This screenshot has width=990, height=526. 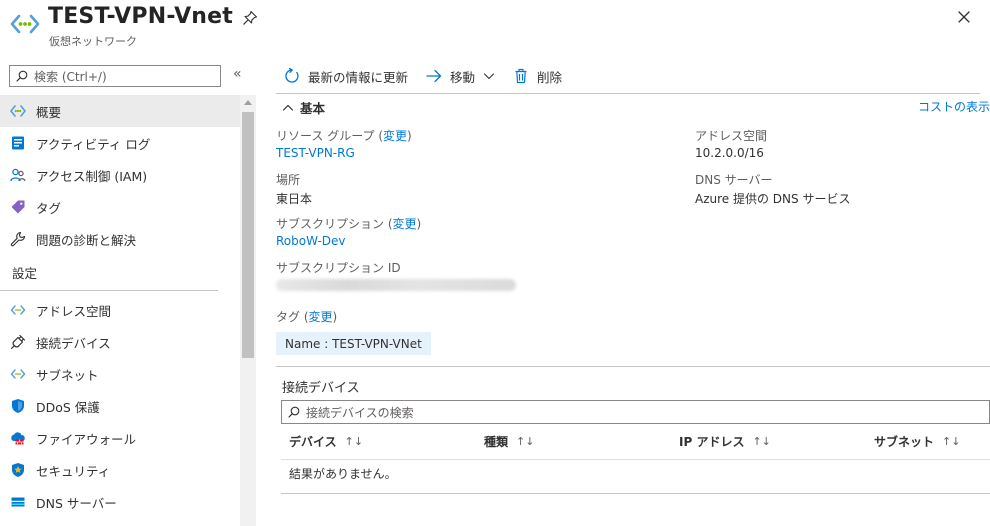 What do you see at coordinates (70, 76) in the screenshot?
I see `sidebar-search-placeholder: 検索 (Ctrl+/)` at bounding box center [70, 76].